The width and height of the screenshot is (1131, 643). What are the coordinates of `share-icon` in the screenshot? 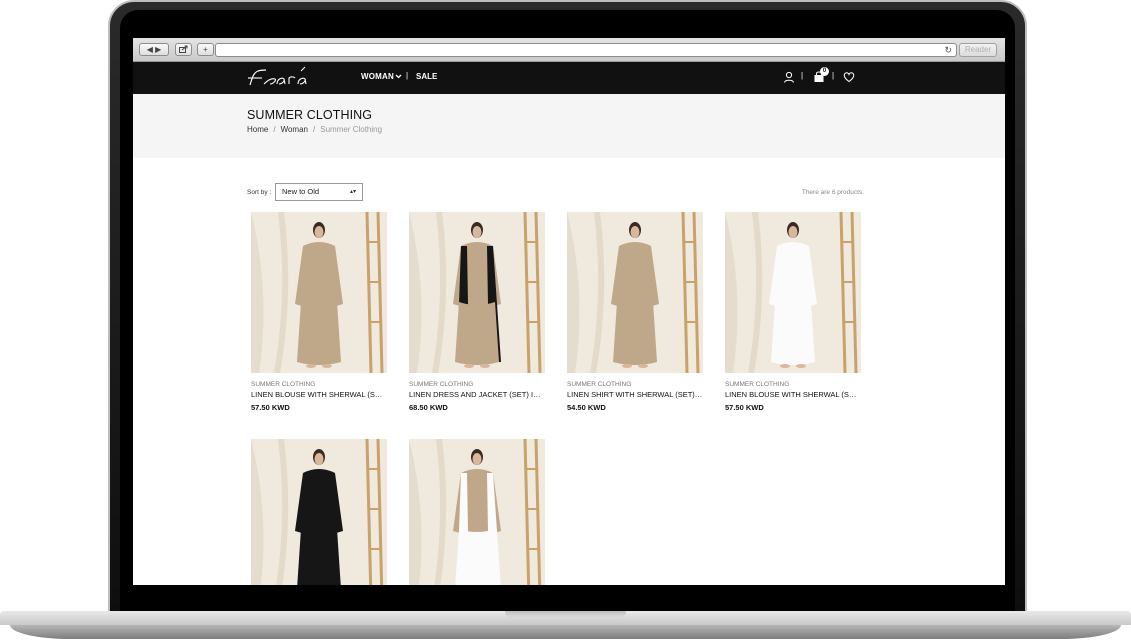 It's located at (183, 49).